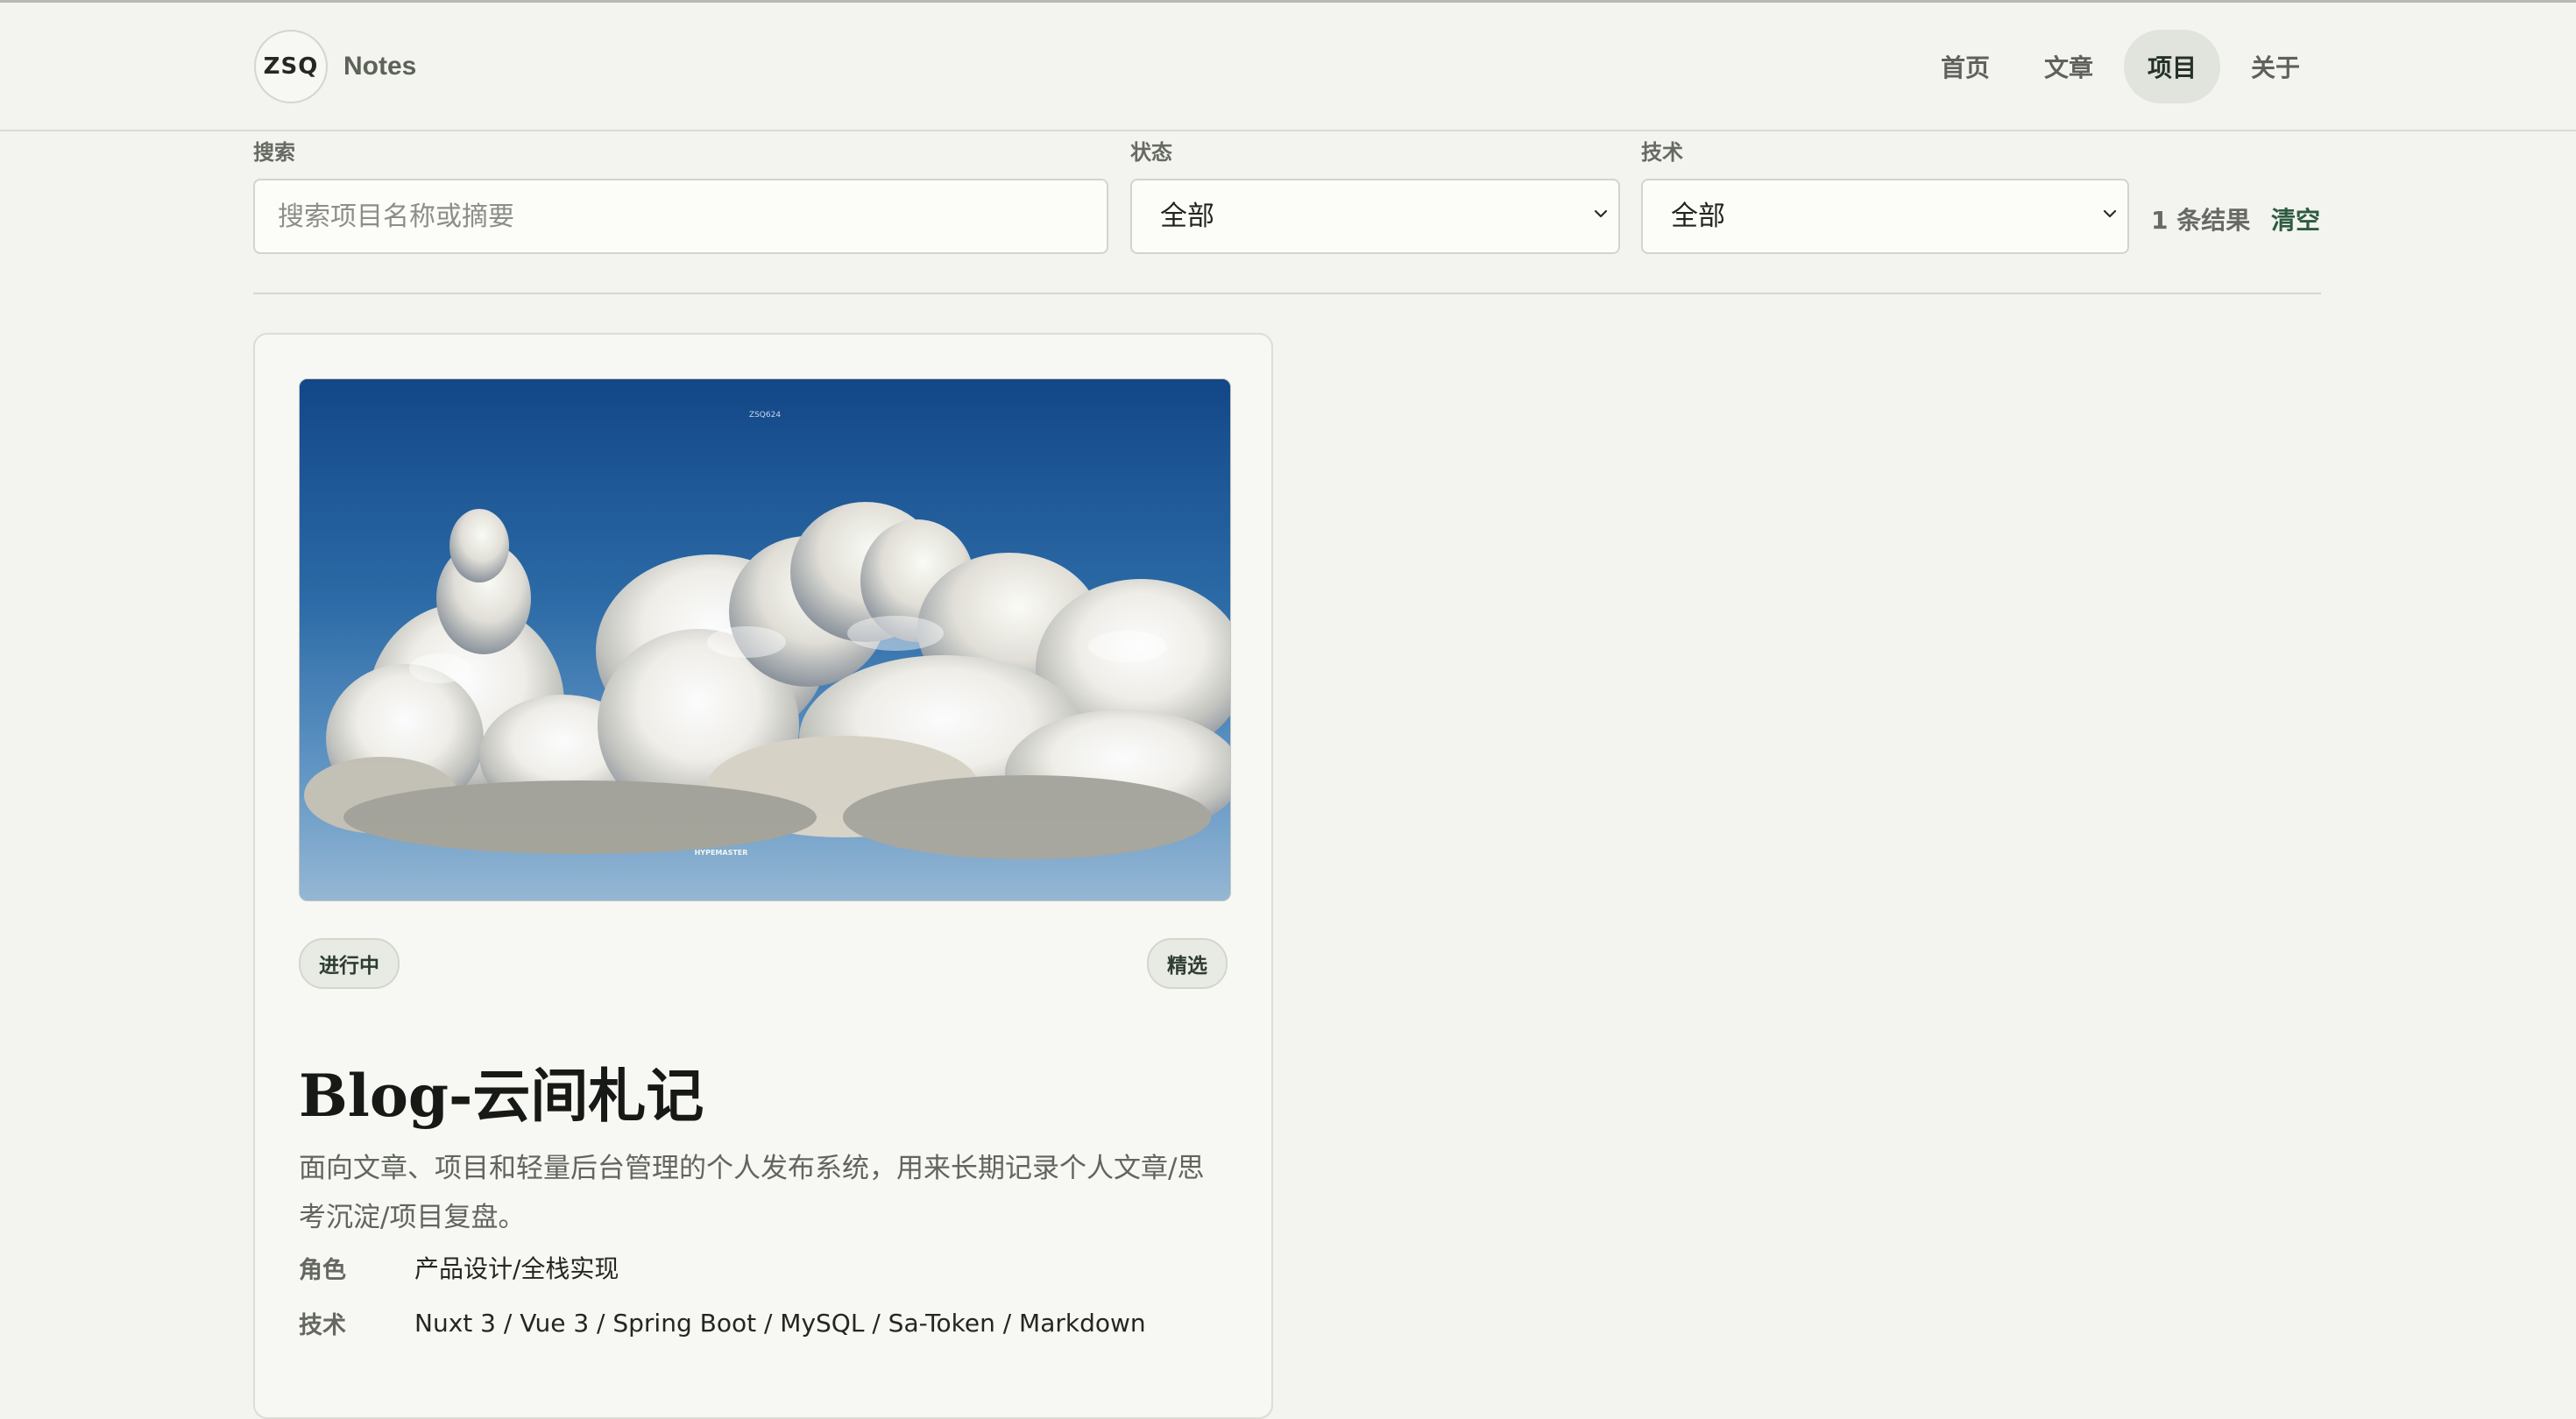 Image resolution: width=2576 pixels, height=1419 pixels. I want to click on search-field, so click(680, 216).